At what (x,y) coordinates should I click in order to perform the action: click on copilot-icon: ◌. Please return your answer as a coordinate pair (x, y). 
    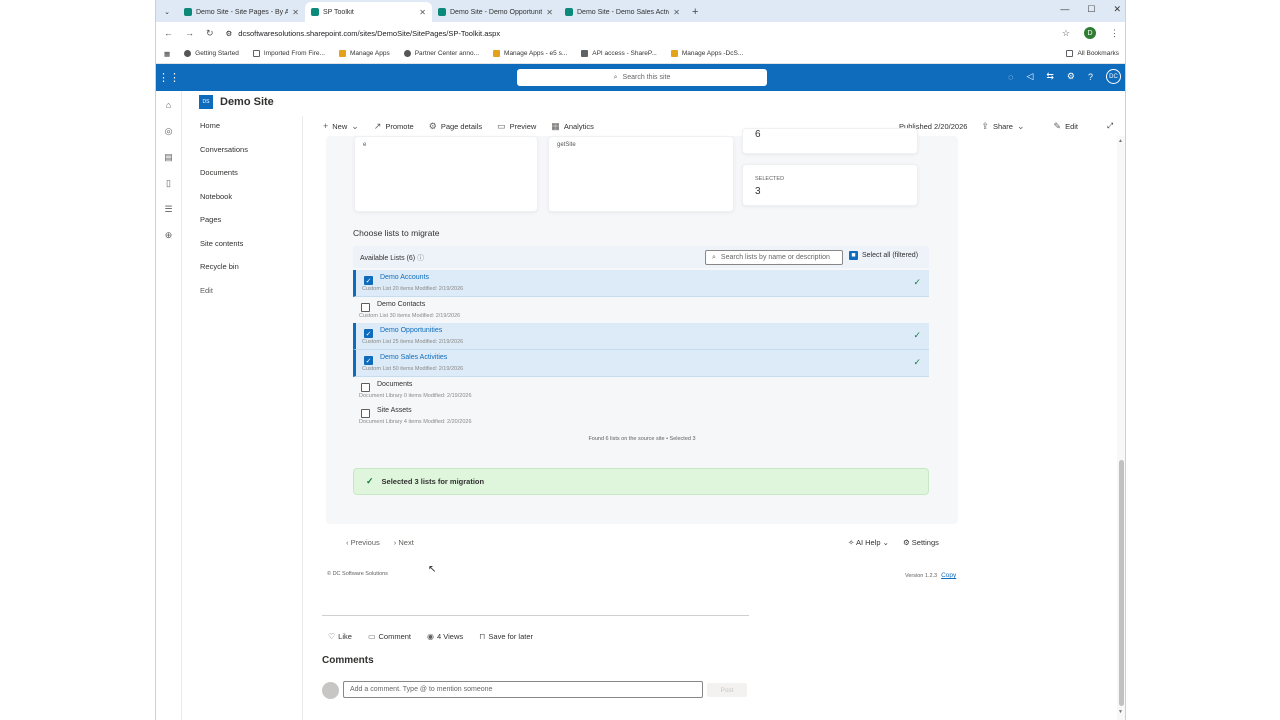
    Looking at the image, I should click on (1010, 77).